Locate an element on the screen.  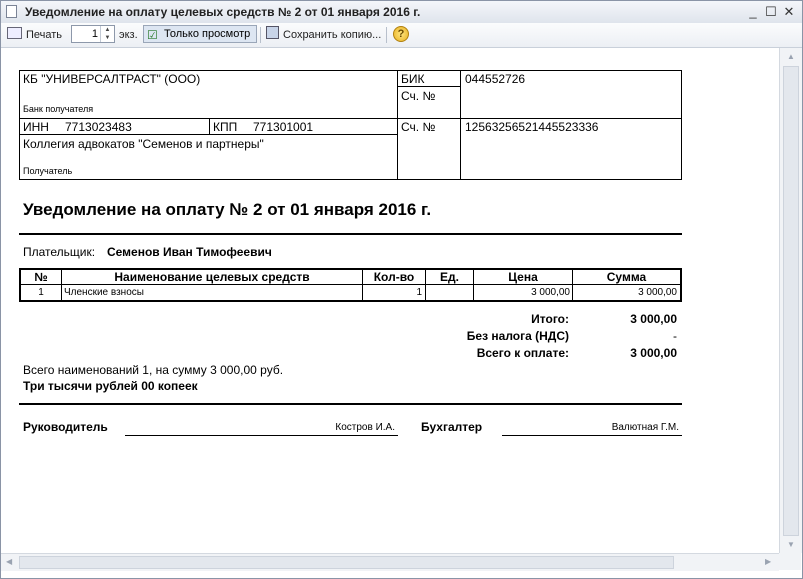
amount-due-label: Всего к оплате: is located at coordinates (522, 353).